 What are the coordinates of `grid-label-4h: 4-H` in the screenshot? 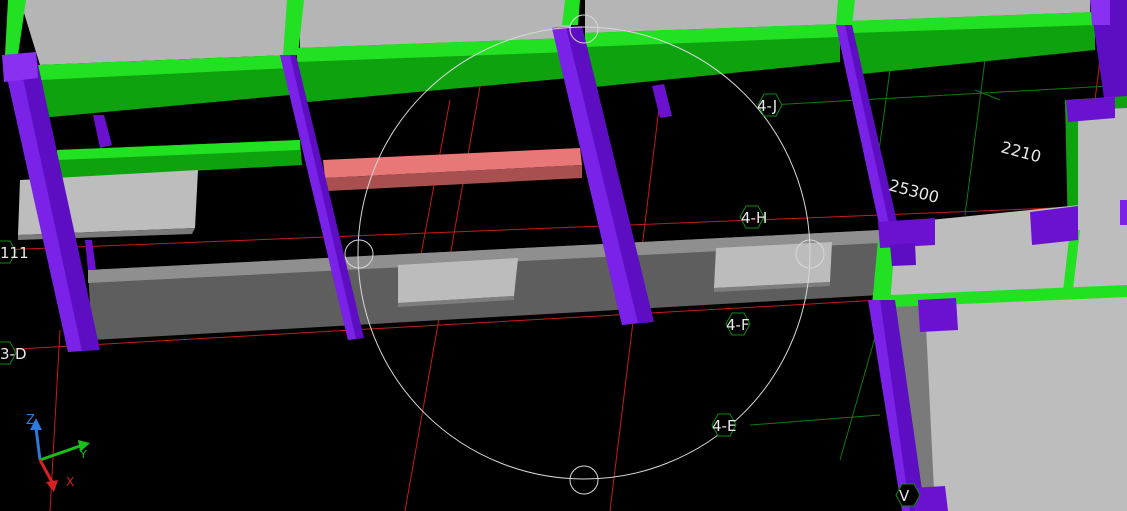 It's located at (754, 218).